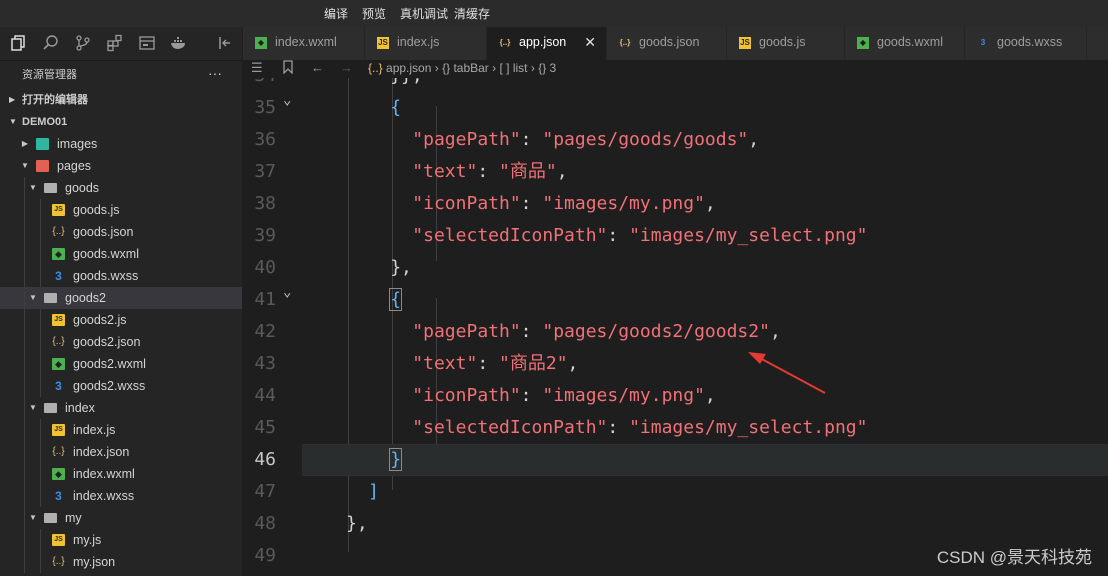 The height and width of the screenshot is (576, 1108). I want to click on close-icon: ✕, so click(590, 42).